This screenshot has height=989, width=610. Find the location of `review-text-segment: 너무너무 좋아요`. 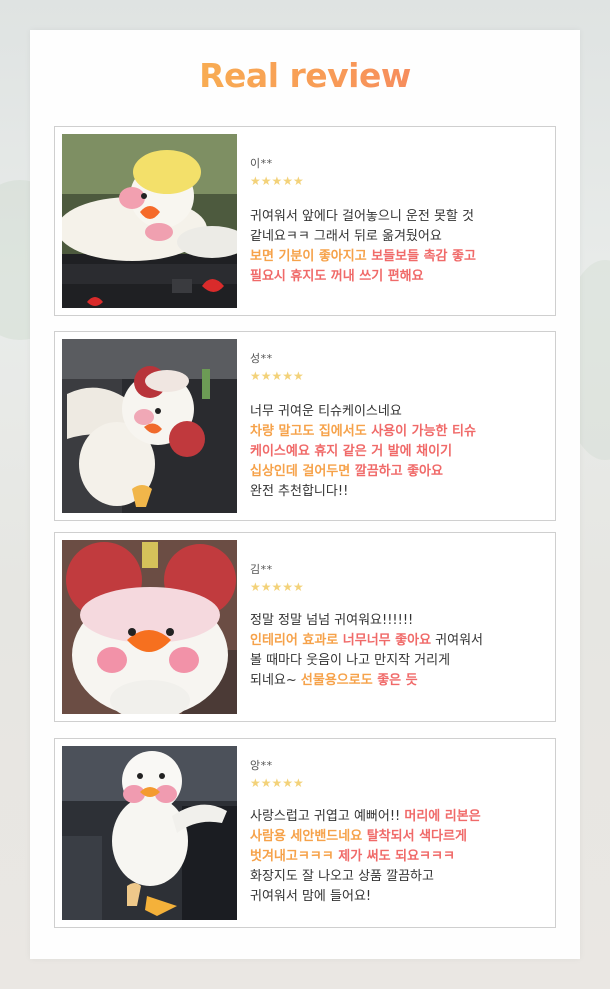

review-text-segment: 너무너무 좋아요 is located at coordinates (387, 640).